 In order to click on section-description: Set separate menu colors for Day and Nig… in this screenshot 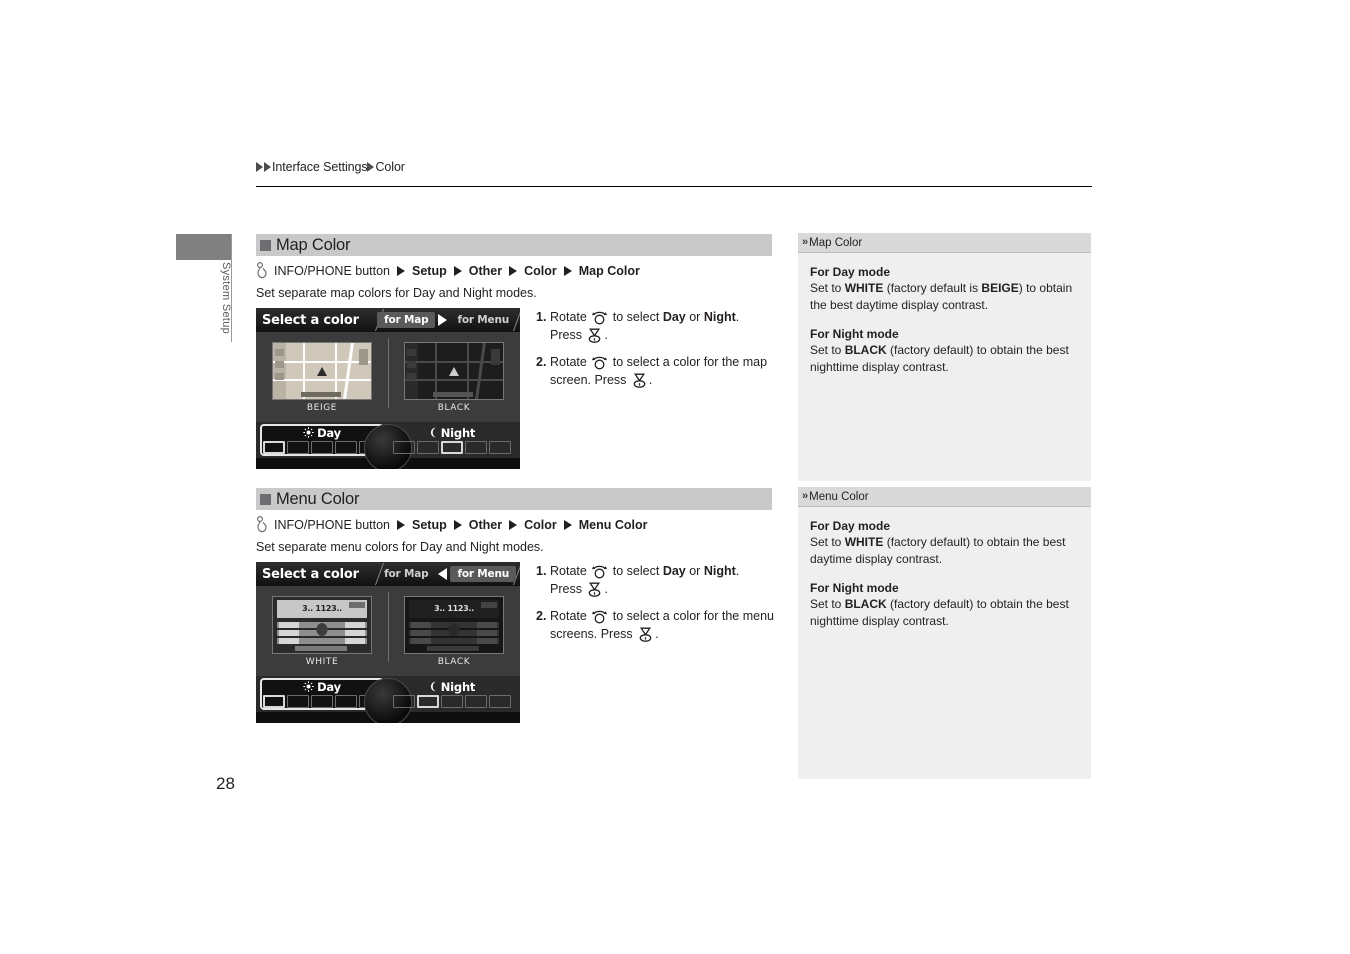, I will do `click(400, 547)`.